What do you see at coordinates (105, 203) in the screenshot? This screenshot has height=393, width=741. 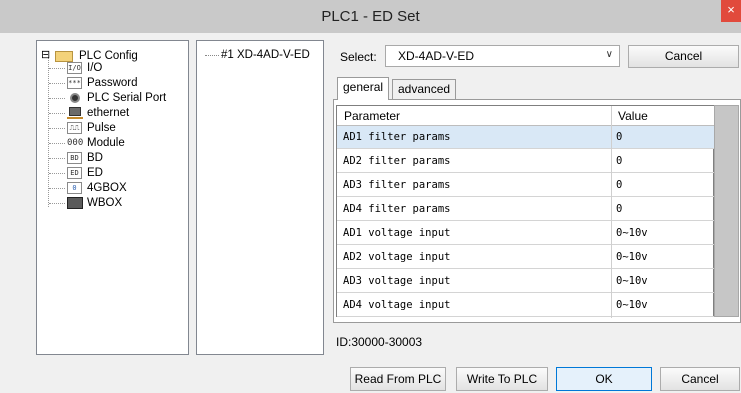 I see `tree-item-label: WBOX` at bounding box center [105, 203].